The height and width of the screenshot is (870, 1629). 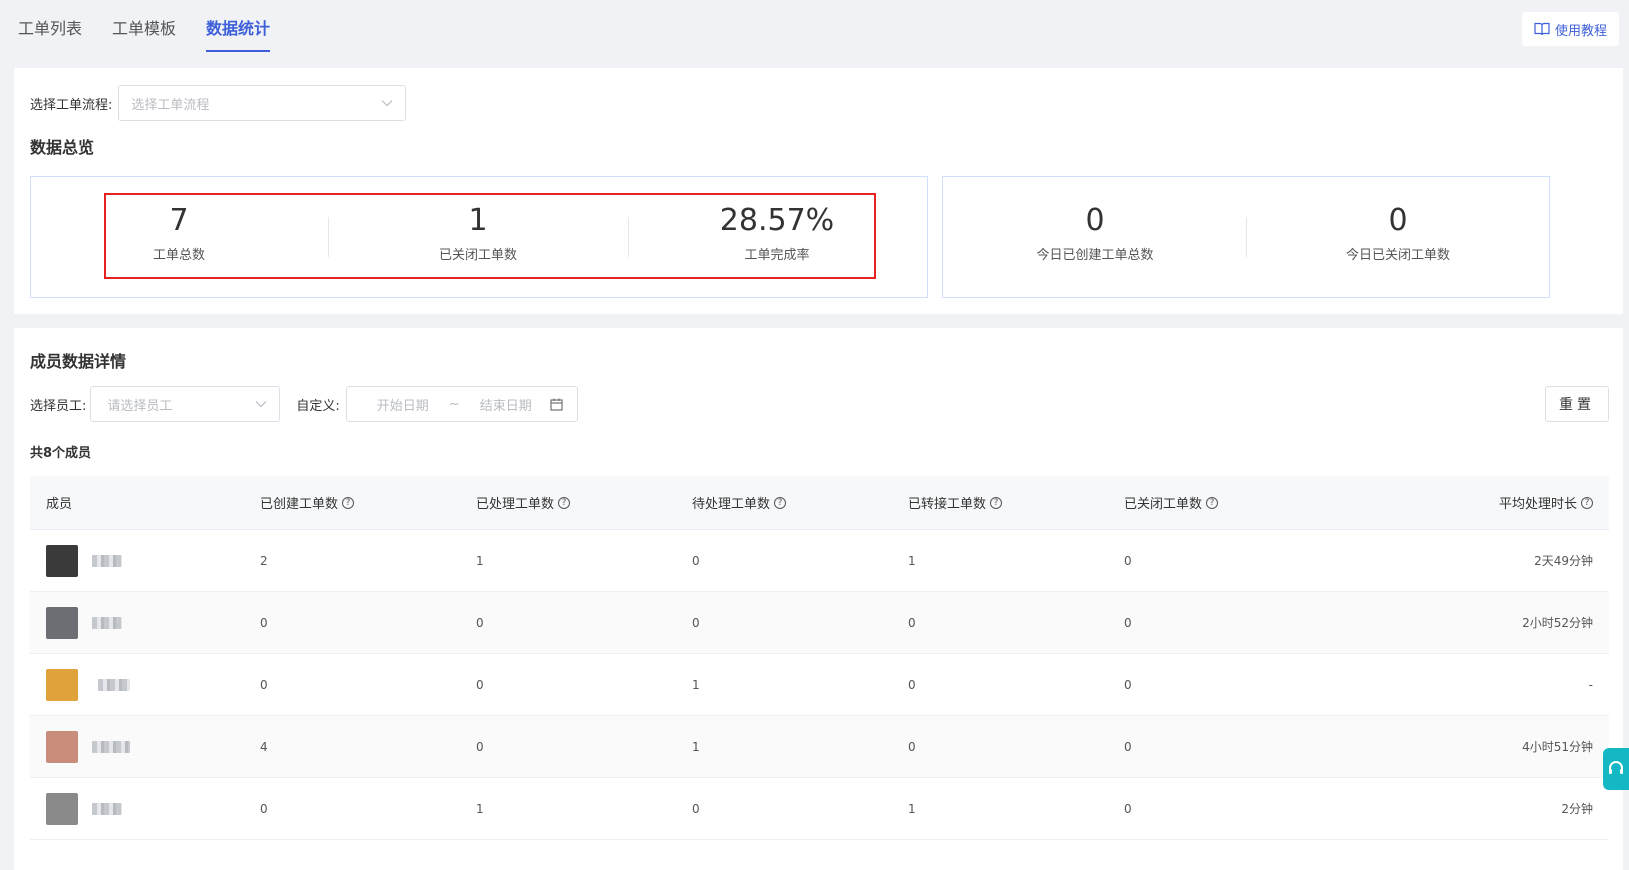 I want to click on end-date-input: 结束日期, so click(x=506, y=404).